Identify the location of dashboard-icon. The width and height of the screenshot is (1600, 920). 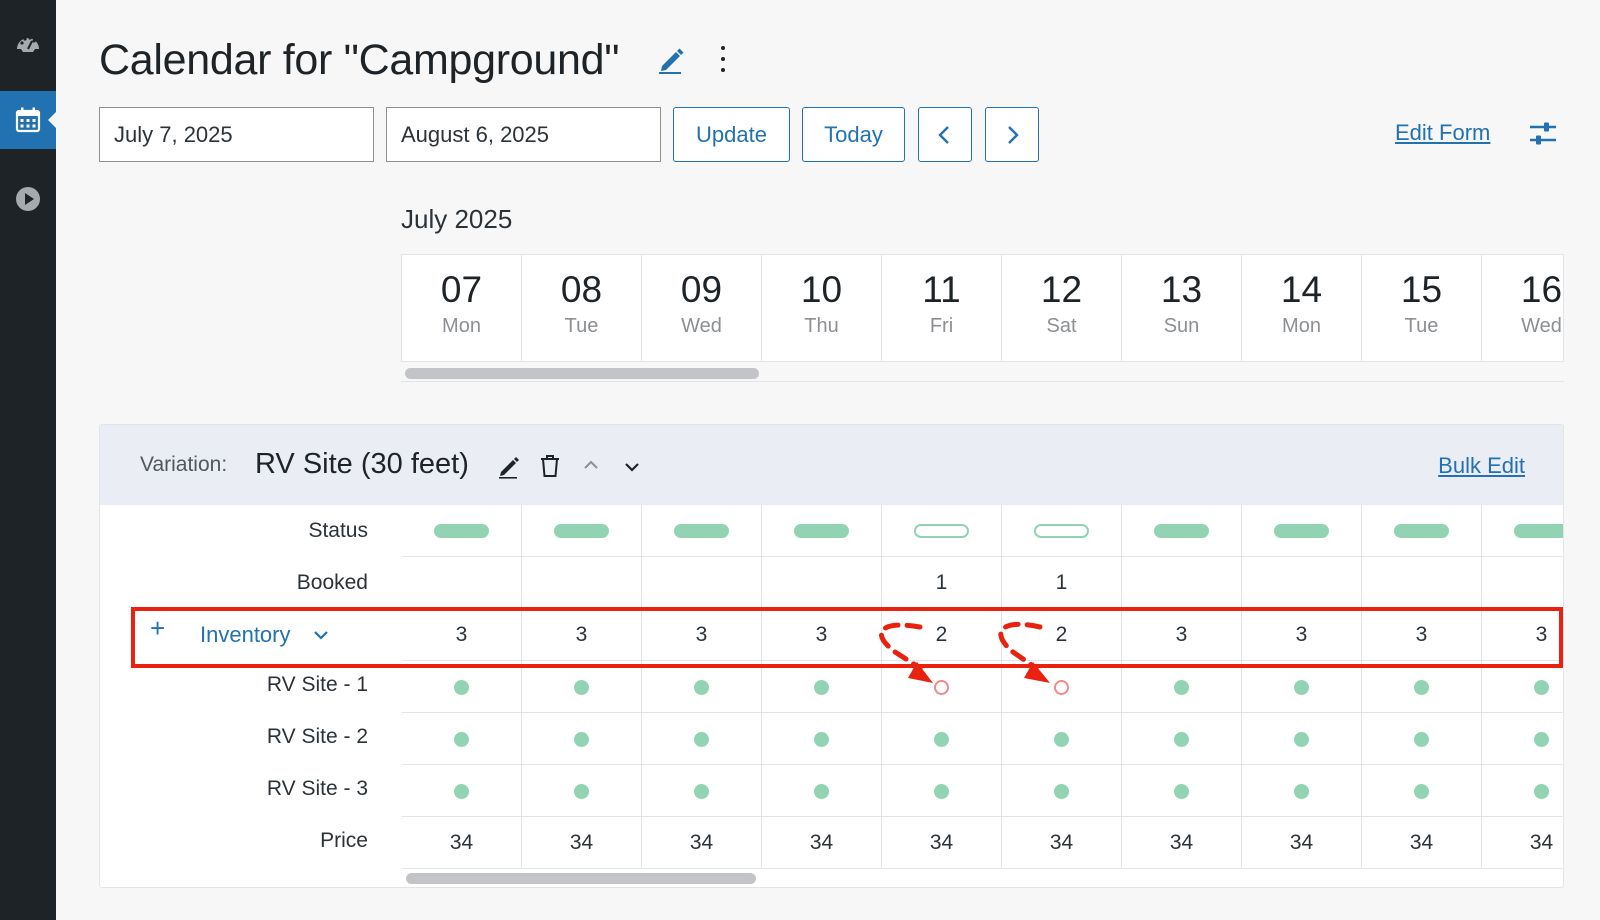
(28, 44).